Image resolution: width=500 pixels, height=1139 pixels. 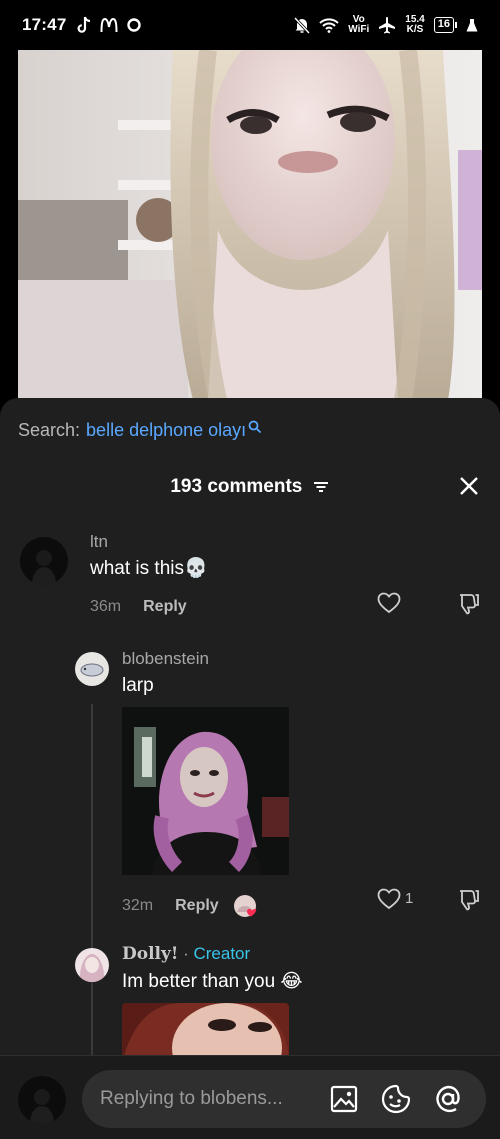 I want to click on search-icon, so click(x=255, y=426).